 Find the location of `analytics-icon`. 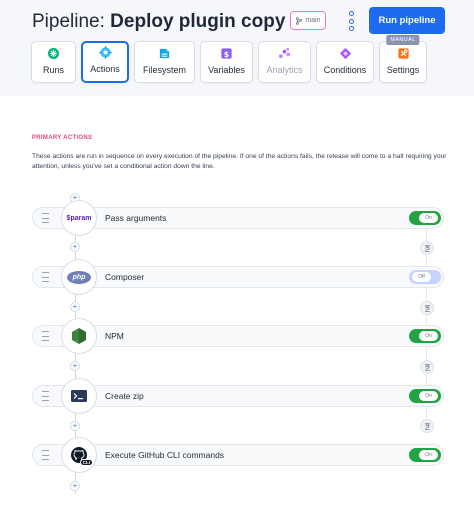

analytics-icon is located at coordinates (284, 53).